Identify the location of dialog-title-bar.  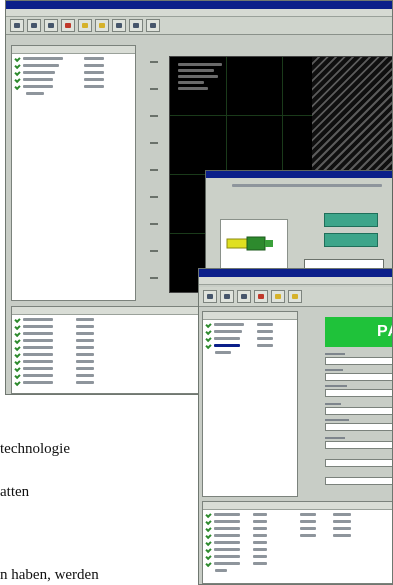
(299, 174).